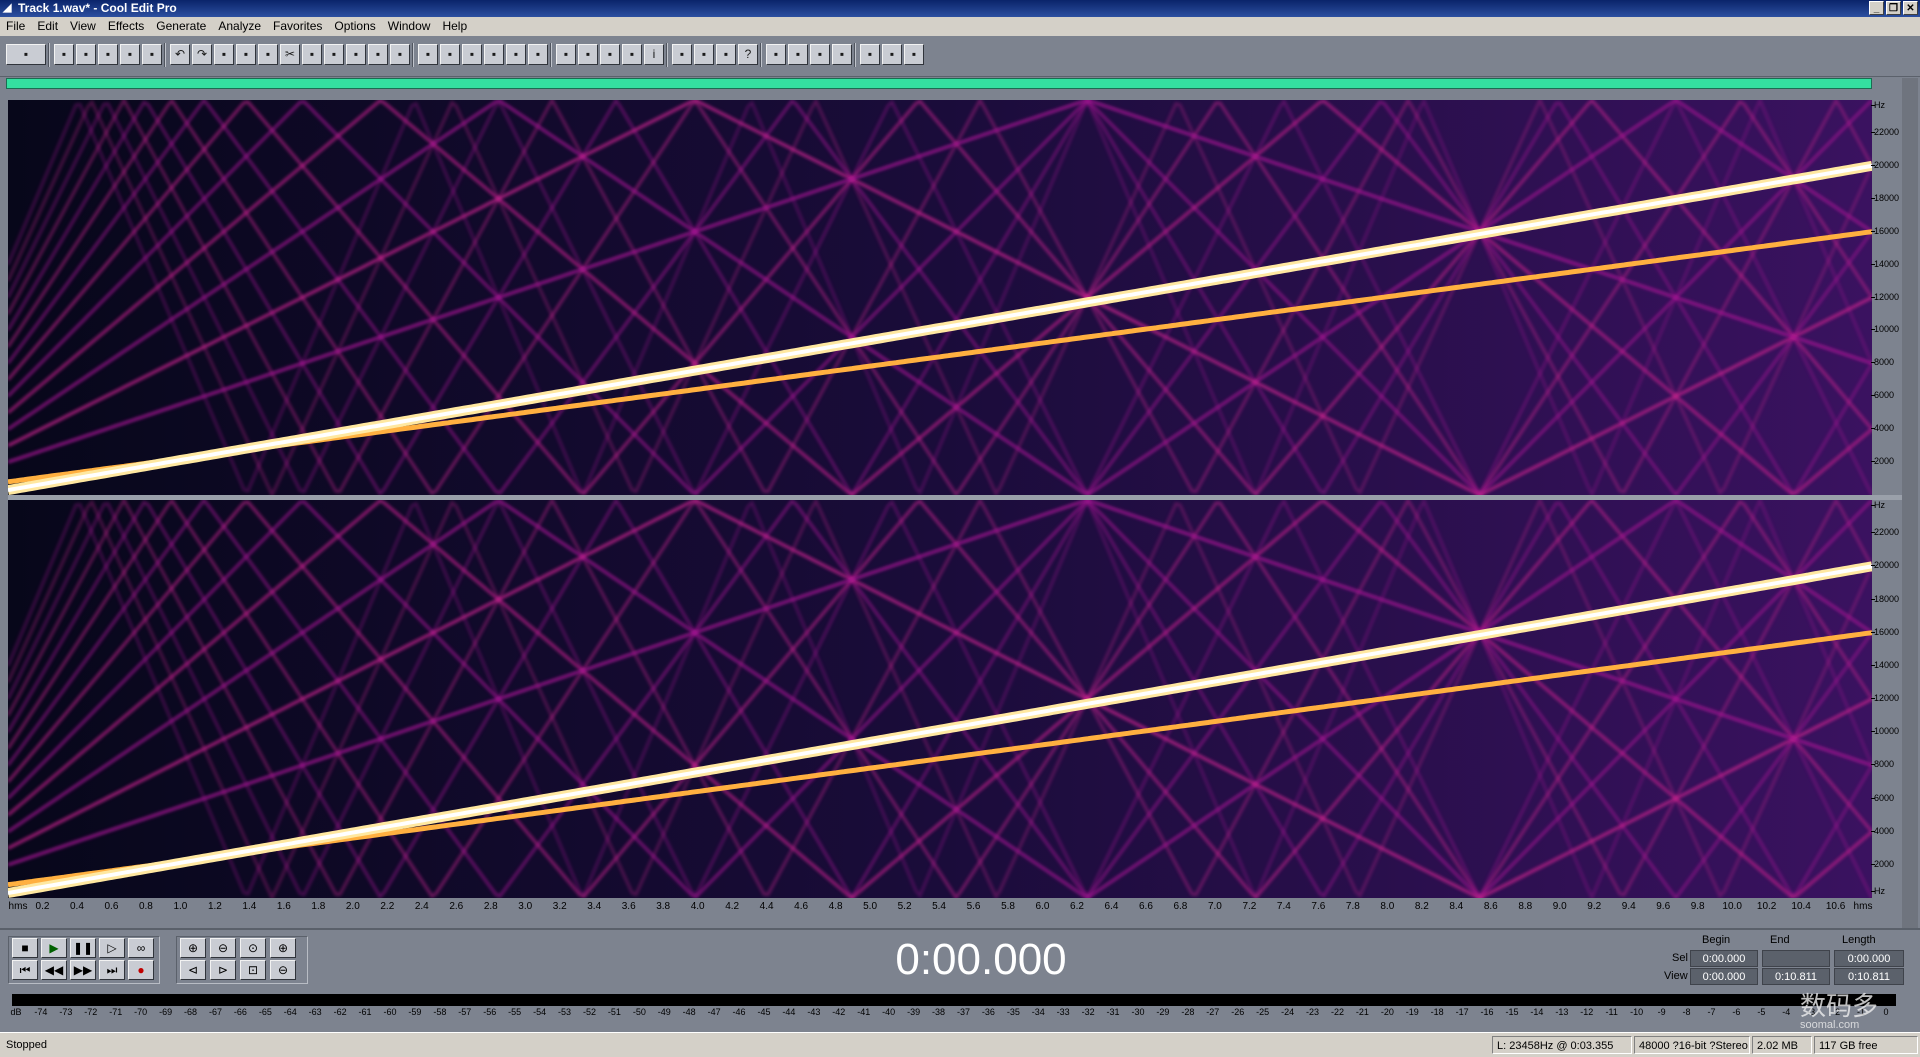 The image size is (1920, 1057). What do you see at coordinates (224, 54) in the screenshot?
I see `repeat-icon: ▪` at bounding box center [224, 54].